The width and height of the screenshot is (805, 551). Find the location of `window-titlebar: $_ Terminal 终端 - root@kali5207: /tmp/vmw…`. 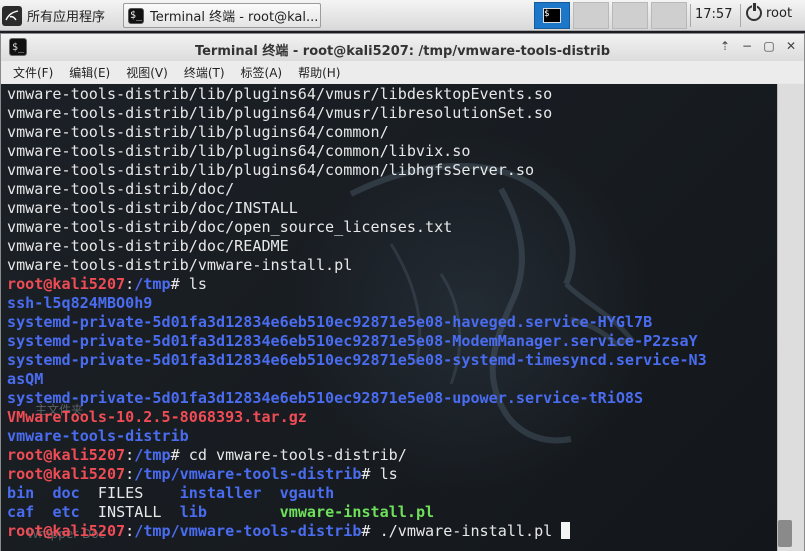

window-titlebar: $_ Terminal 终端 - root@kali5207: /tmp/vmw… is located at coordinates (402, 47).